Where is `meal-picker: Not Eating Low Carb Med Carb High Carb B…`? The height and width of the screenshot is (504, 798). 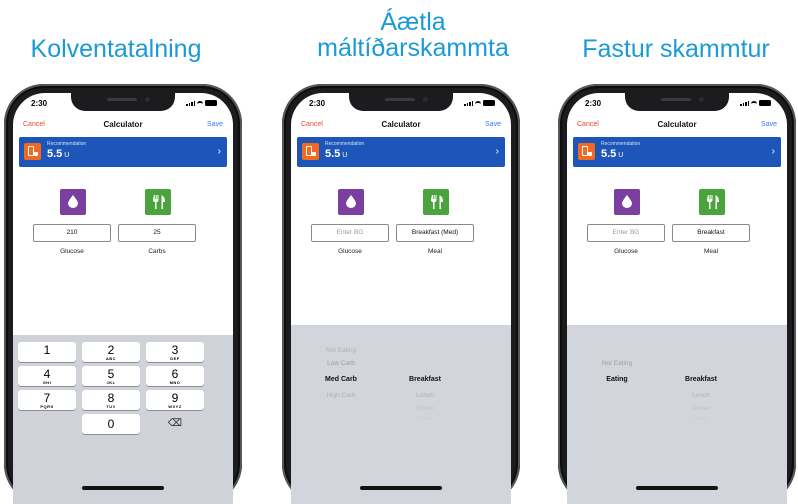
meal-picker: Not Eating Low Carb Med Carb High Carb B… is located at coordinates (401, 414).